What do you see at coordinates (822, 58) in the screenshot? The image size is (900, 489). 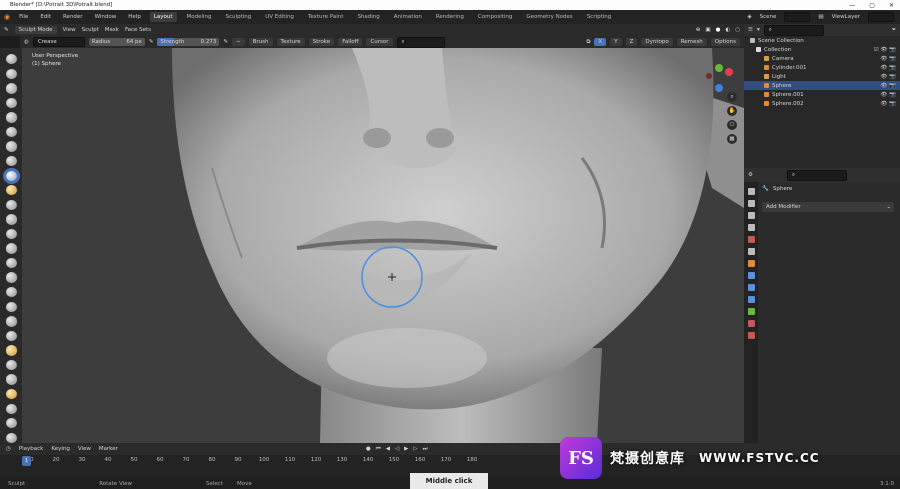 I see `outliner-item-camera: Camera 👁 📷` at bounding box center [822, 58].